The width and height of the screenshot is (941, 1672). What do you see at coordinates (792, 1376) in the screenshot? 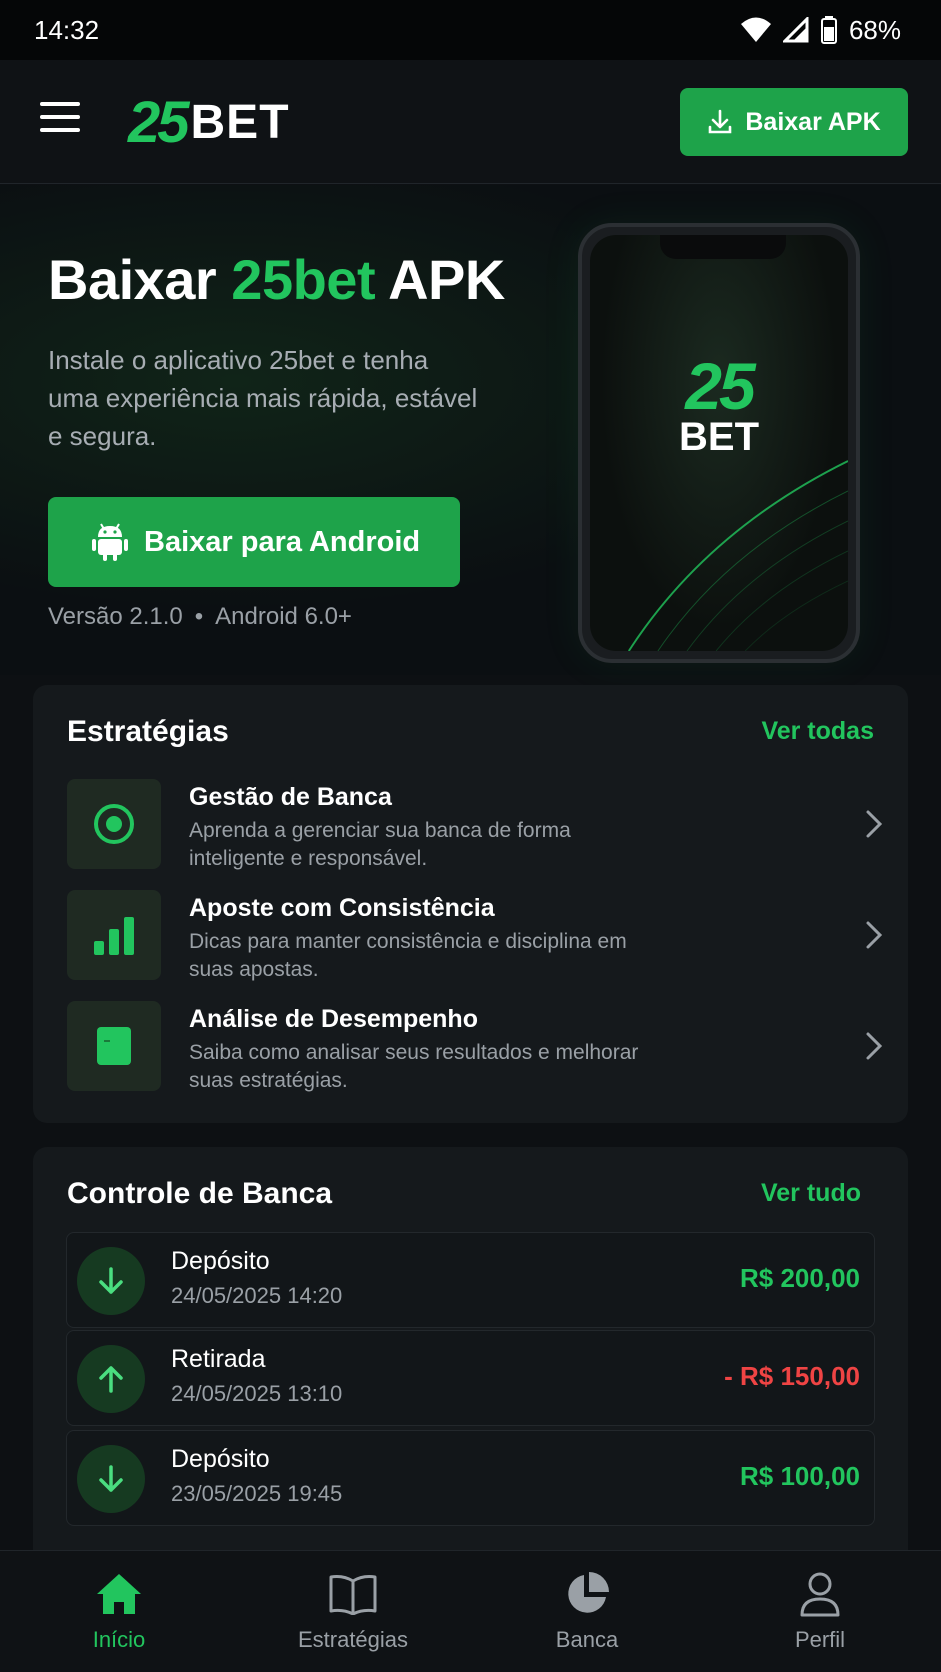
I see `transaction-amount: - R$ 150,00` at bounding box center [792, 1376].